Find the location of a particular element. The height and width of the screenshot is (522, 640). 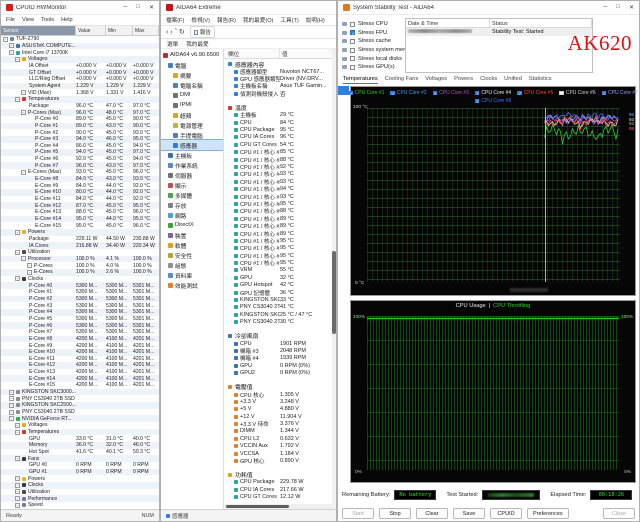

sensor-row: − PNY CS3040 2TB SSD is located at coordinates (80, 398).